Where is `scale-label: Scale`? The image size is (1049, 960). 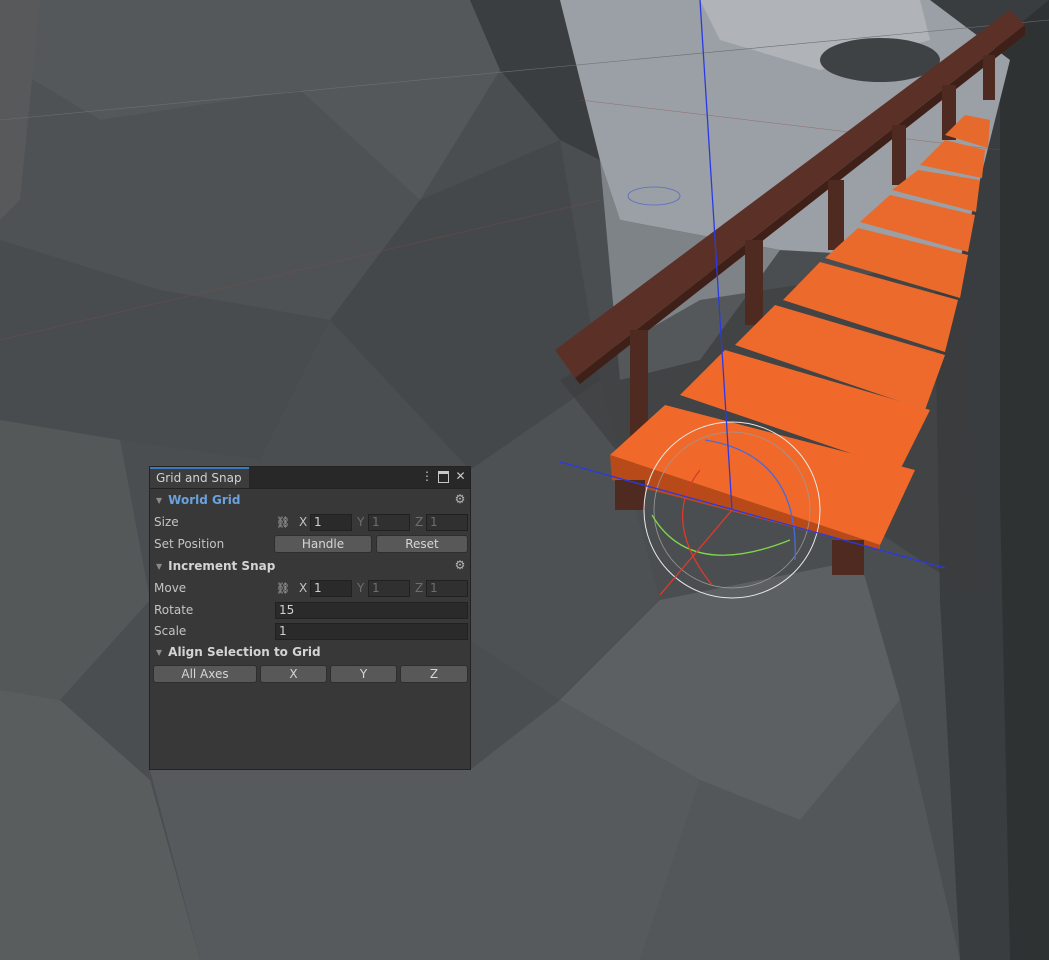 scale-label: Scale is located at coordinates (170, 630).